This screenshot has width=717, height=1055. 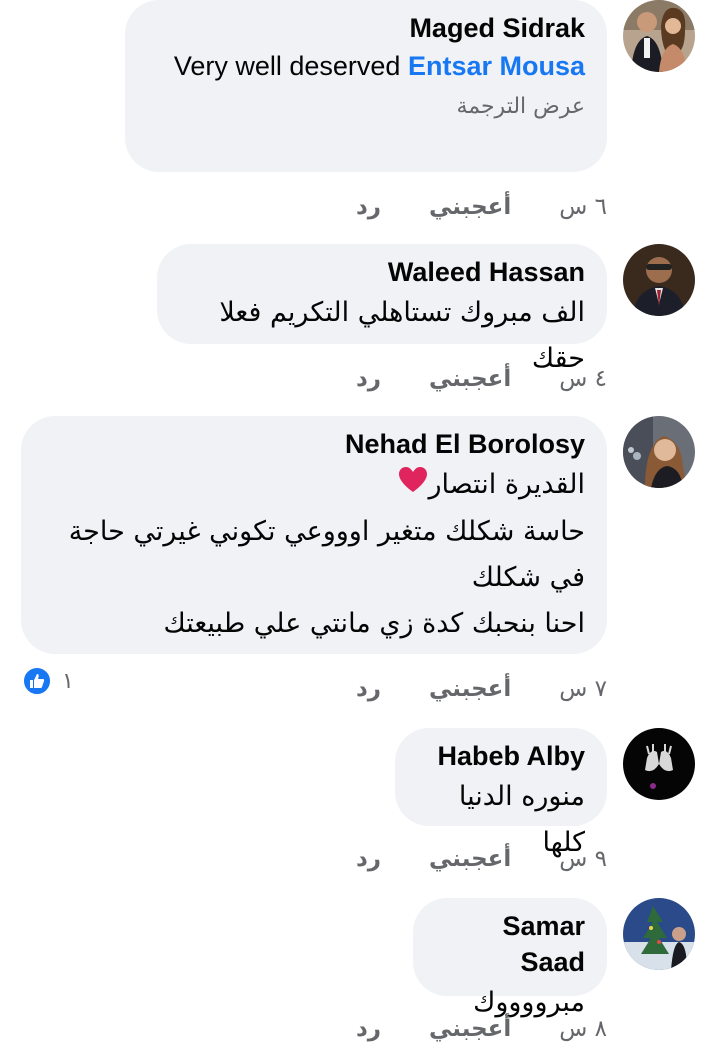 I want to click on author-name: Waleed Hassan, so click(x=382, y=272).